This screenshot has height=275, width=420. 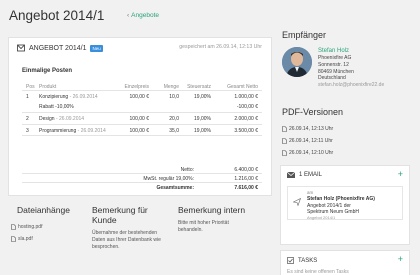 I want to click on row-pos: 2, so click(x=27, y=119).